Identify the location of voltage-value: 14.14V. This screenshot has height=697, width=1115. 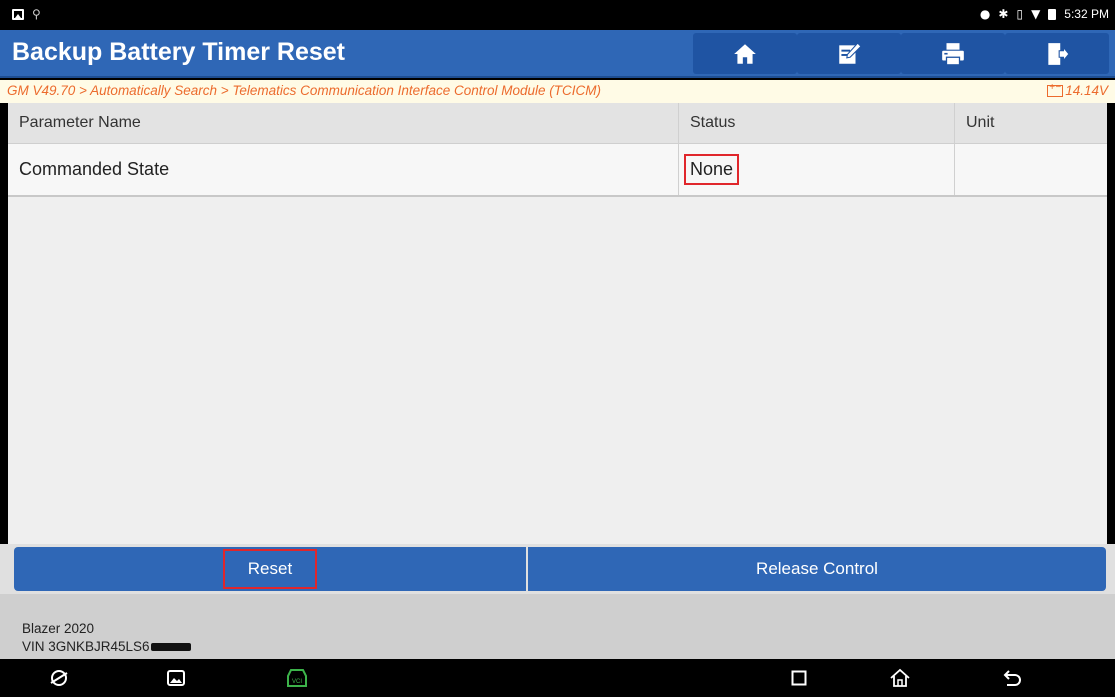
(1086, 90).